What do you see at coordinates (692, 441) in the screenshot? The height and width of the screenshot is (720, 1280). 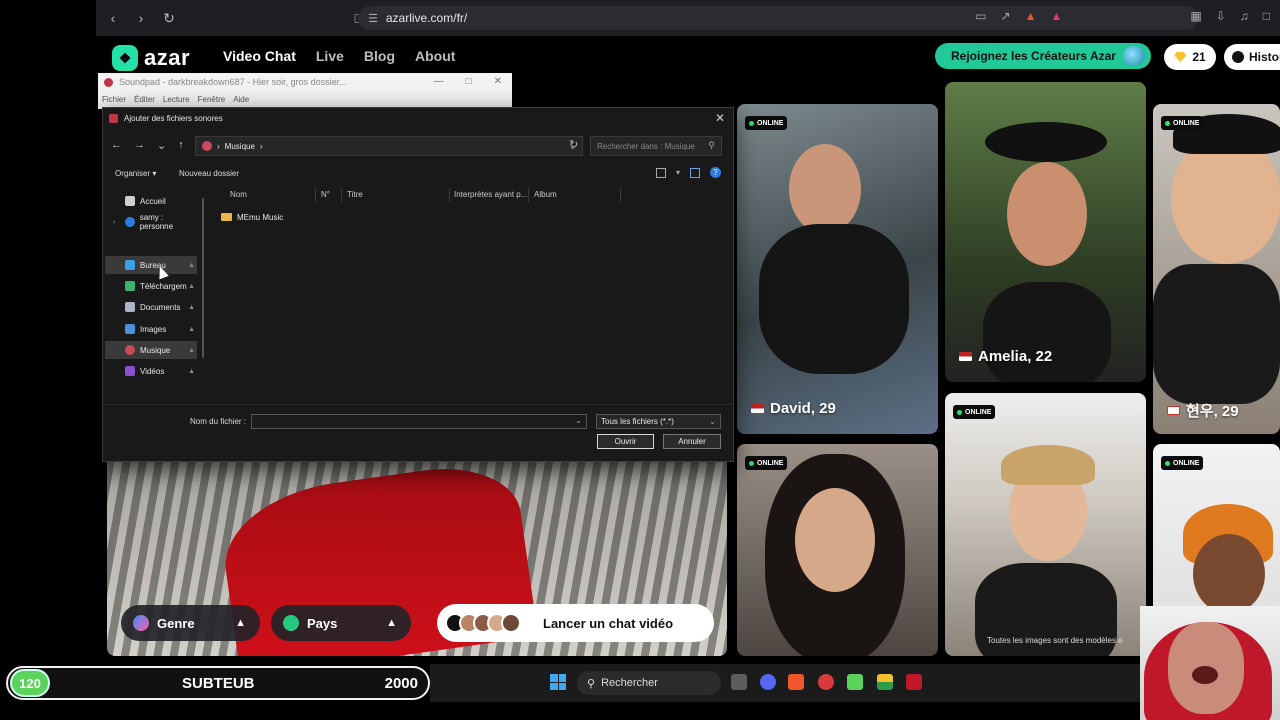 I see `cancel-button: Annuler` at bounding box center [692, 441].